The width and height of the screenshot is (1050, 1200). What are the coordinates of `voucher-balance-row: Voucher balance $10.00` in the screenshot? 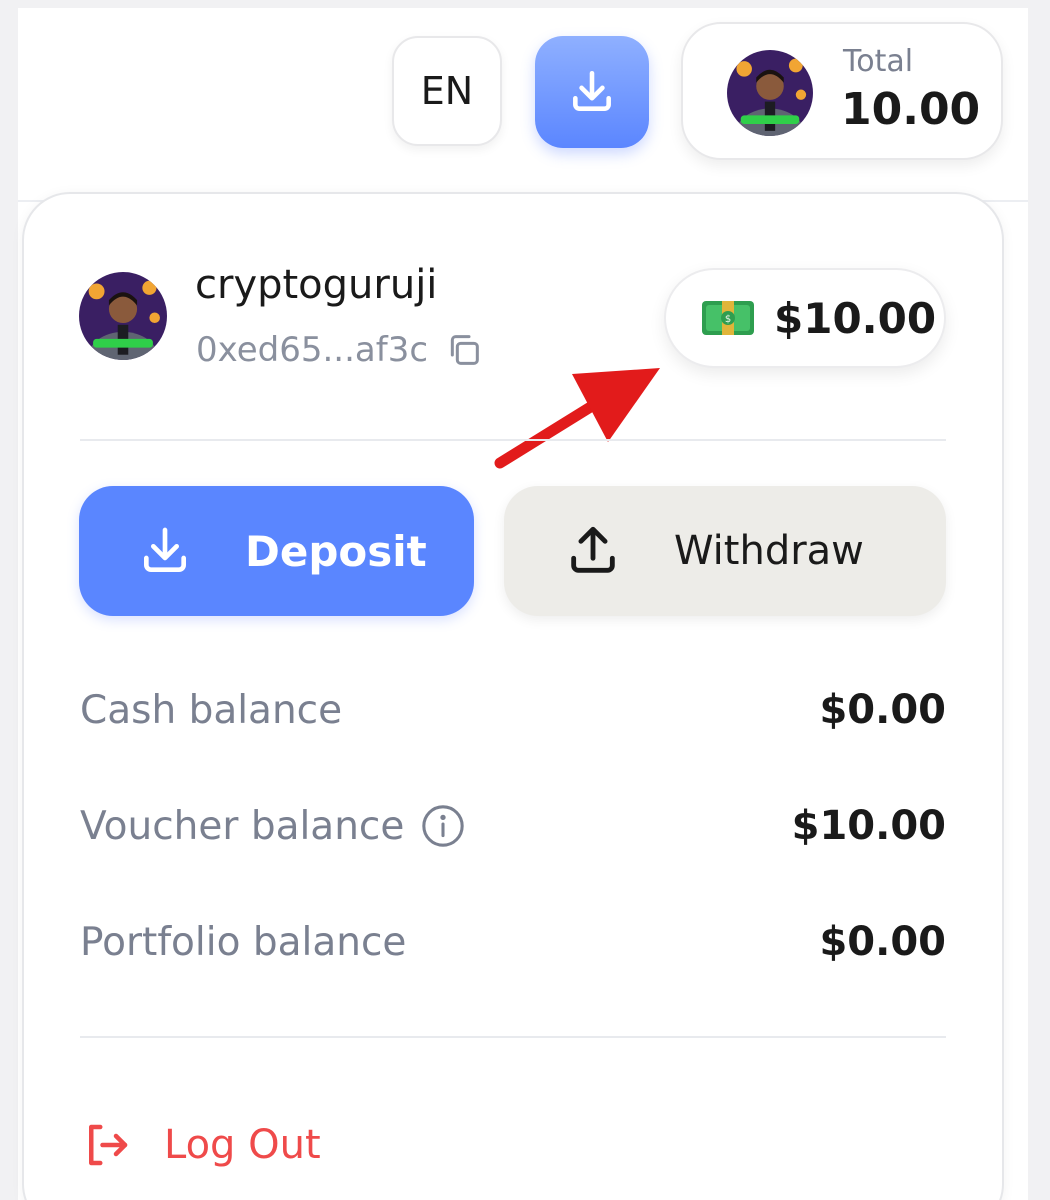 It's located at (513, 826).